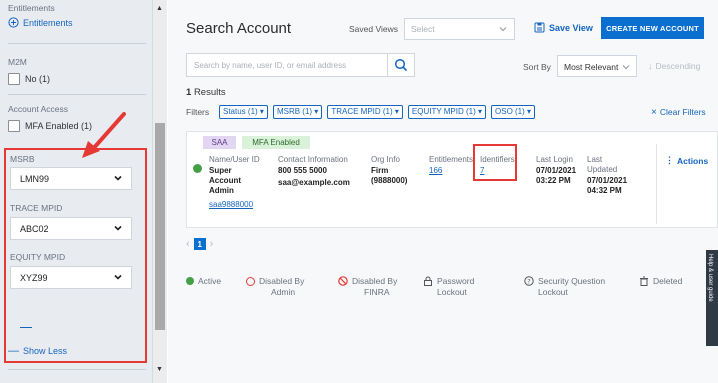 The width and height of the screenshot is (718, 383). What do you see at coordinates (188, 244) in the screenshot?
I see `pagination-prev-icon: ‹` at bounding box center [188, 244].